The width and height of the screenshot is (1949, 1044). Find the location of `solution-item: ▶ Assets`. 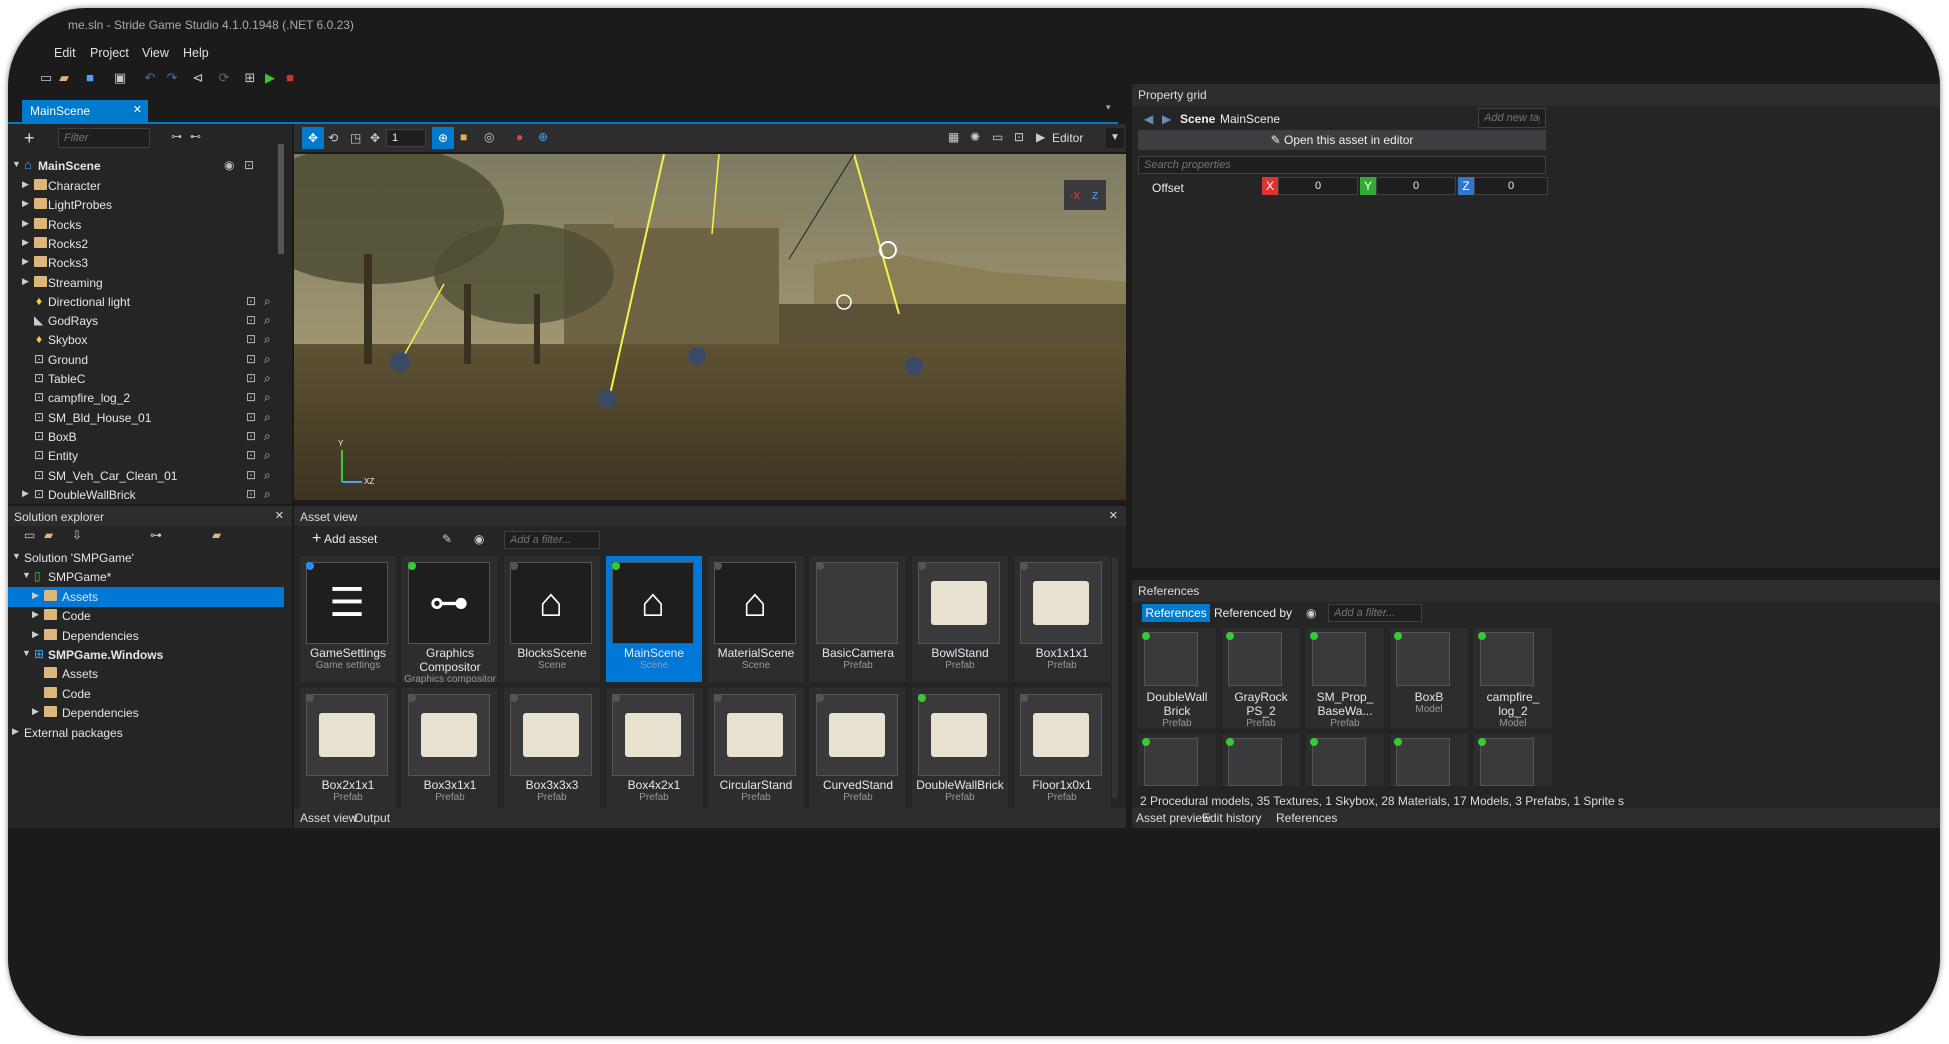

solution-item: ▶ Assets is located at coordinates (146, 596).